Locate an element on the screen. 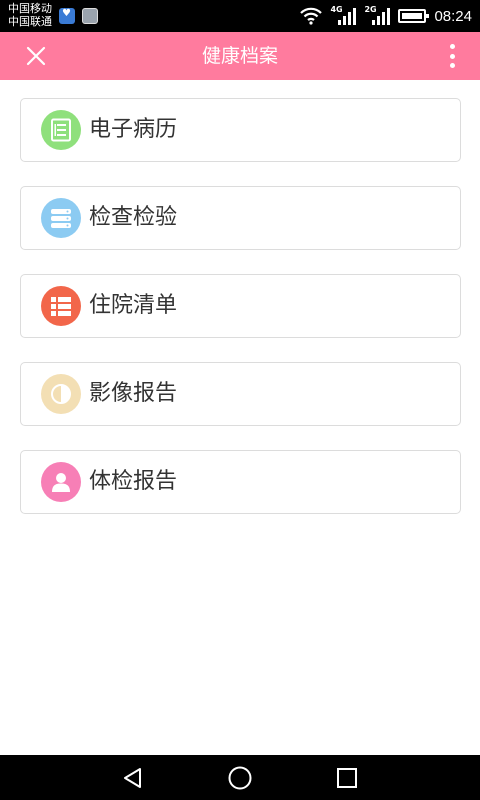 The image size is (480, 800). menu-item-imaging-report: 影像报告 is located at coordinates (240, 394).